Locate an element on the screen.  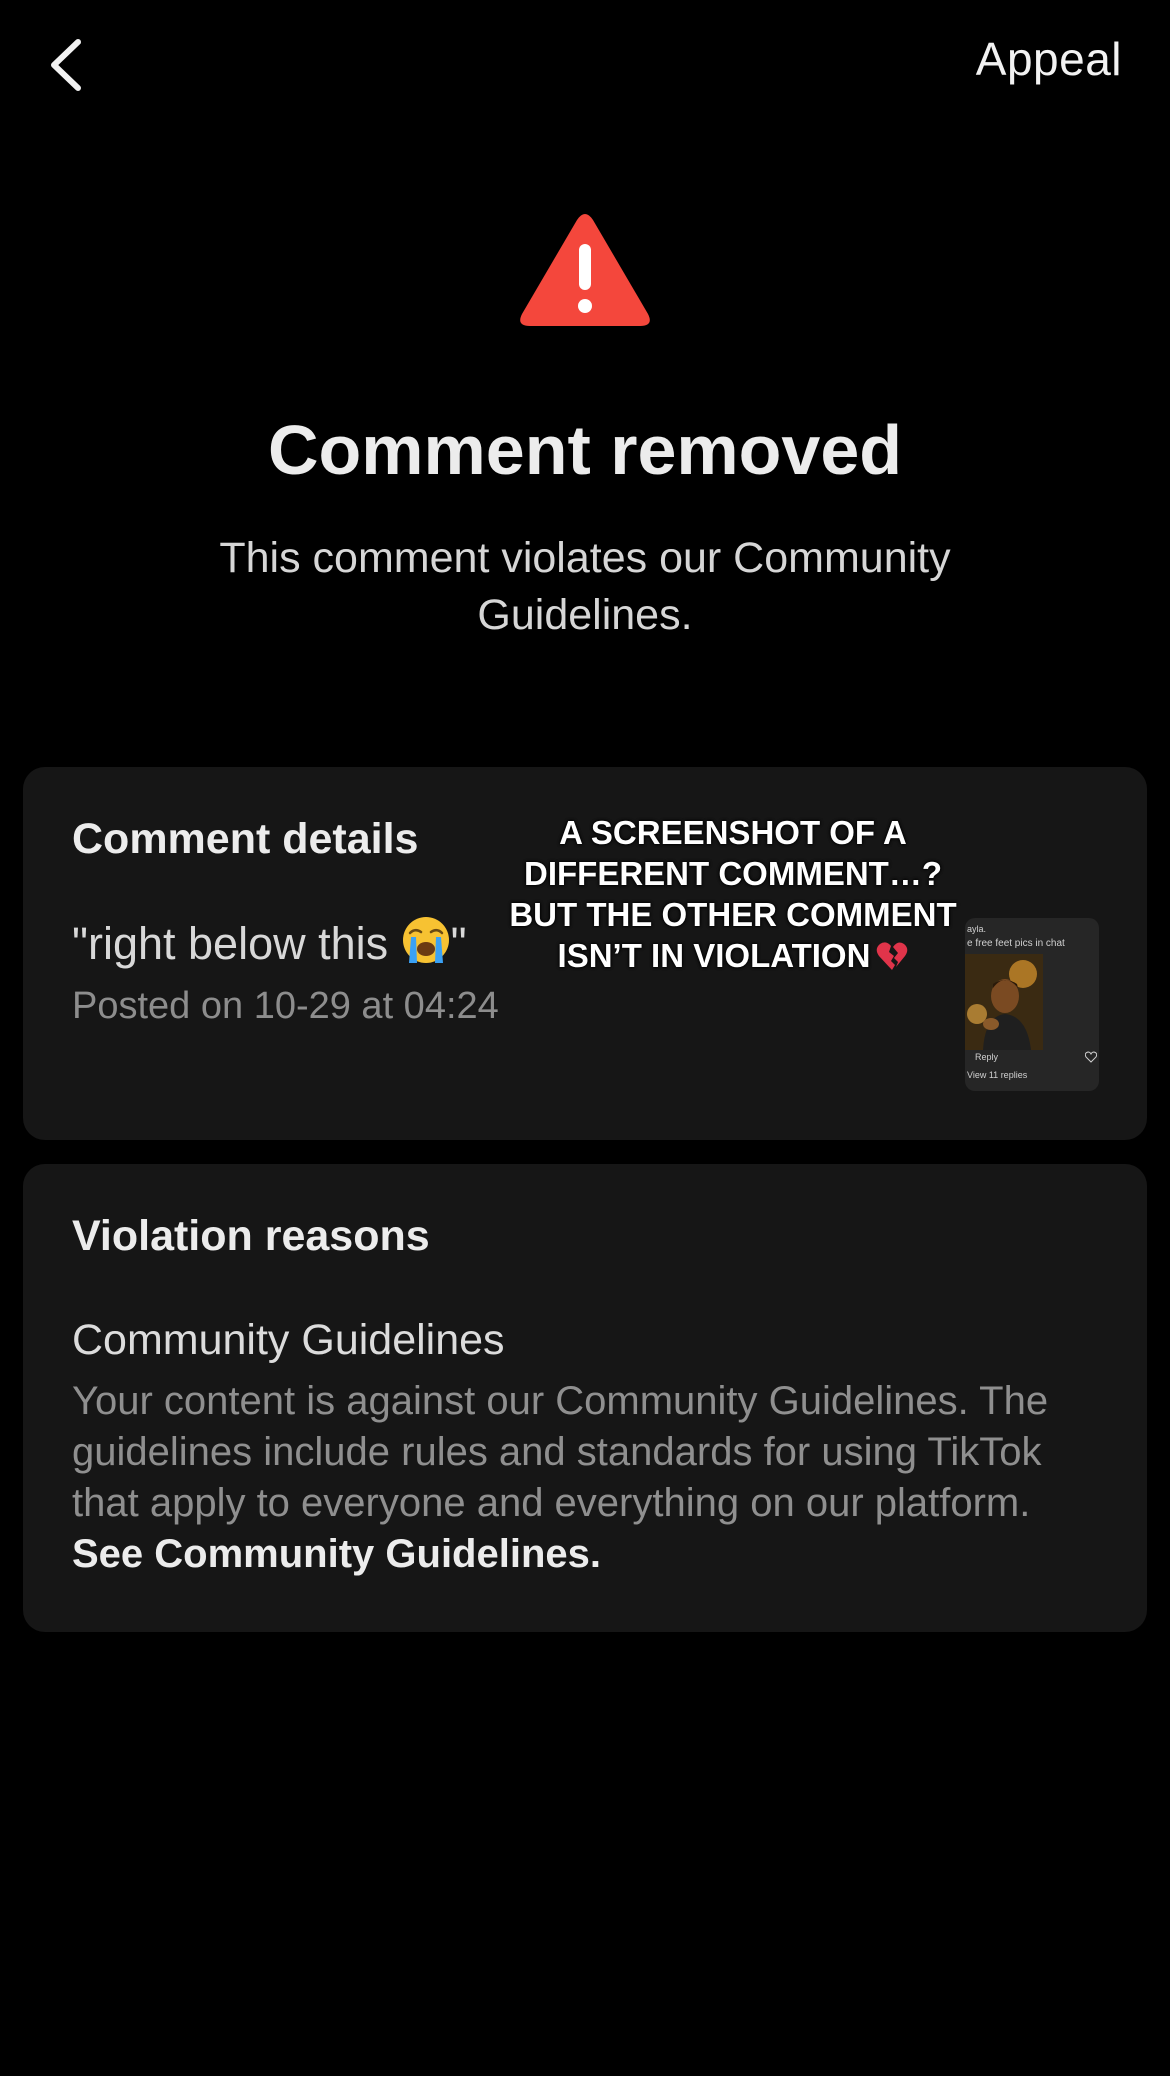
appeal-button: Appeal is located at coordinates (1049, 59).